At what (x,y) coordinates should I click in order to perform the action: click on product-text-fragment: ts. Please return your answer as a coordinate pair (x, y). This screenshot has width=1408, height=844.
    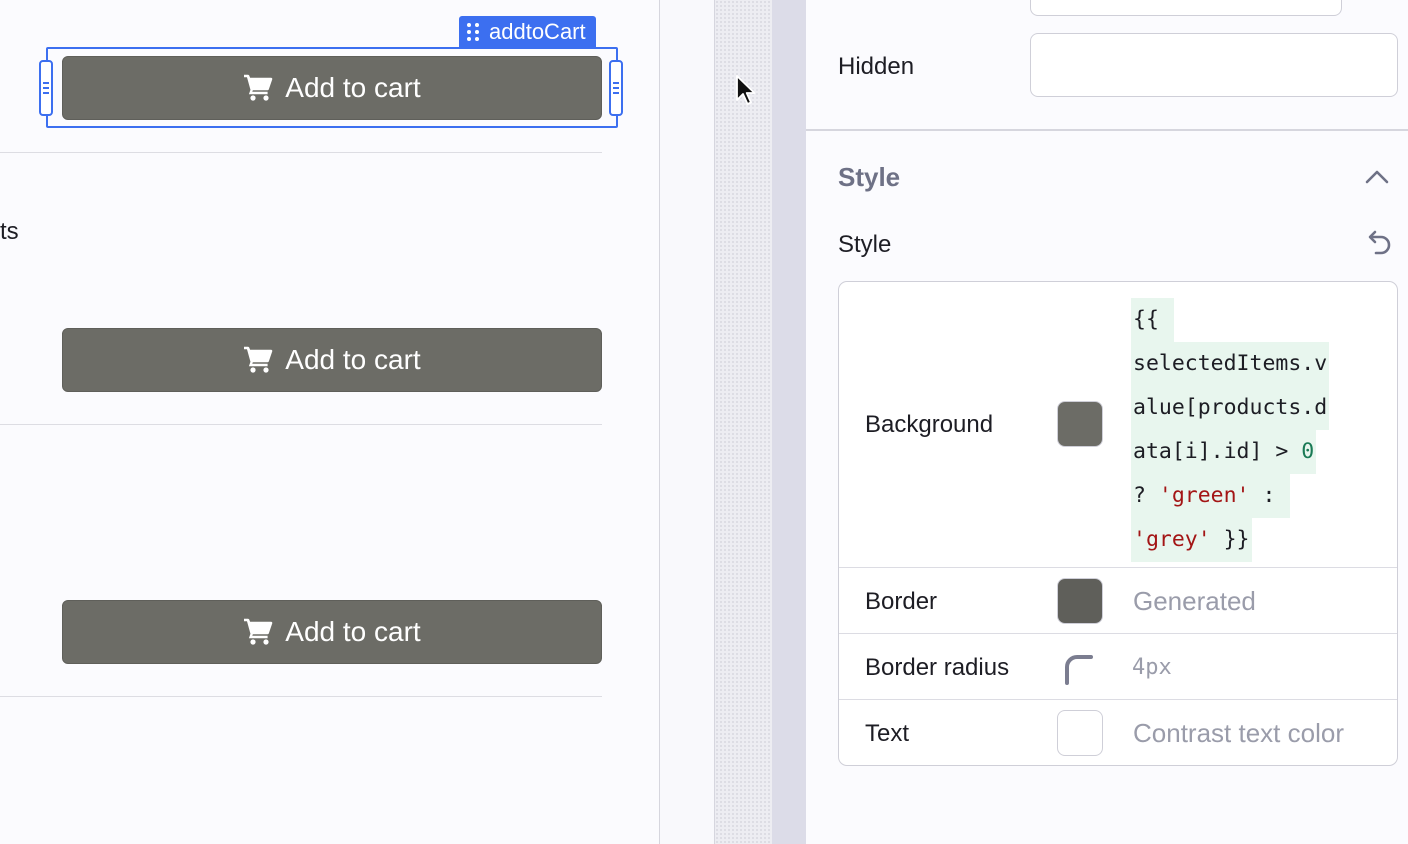
    Looking at the image, I should click on (9, 231).